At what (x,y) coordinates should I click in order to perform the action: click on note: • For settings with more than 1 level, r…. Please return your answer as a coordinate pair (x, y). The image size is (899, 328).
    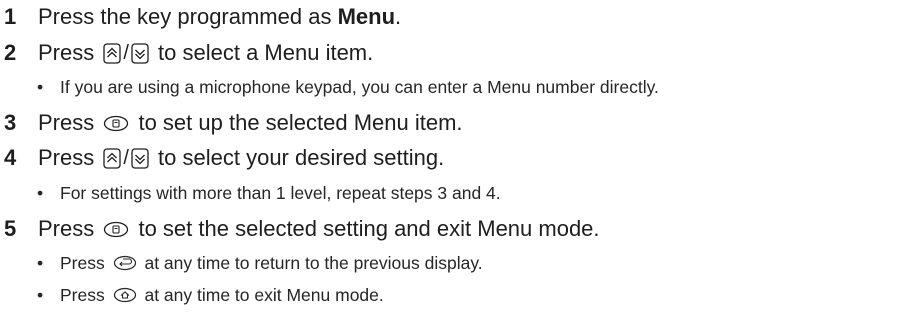
    Looking at the image, I should click on (268, 193).